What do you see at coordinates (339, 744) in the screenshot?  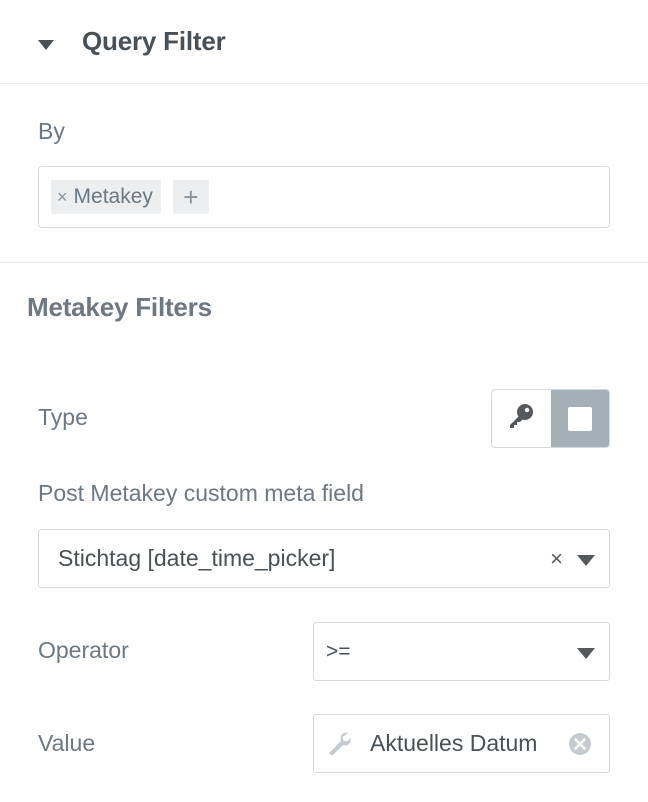 I see `wrench-icon` at bounding box center [339, 744].